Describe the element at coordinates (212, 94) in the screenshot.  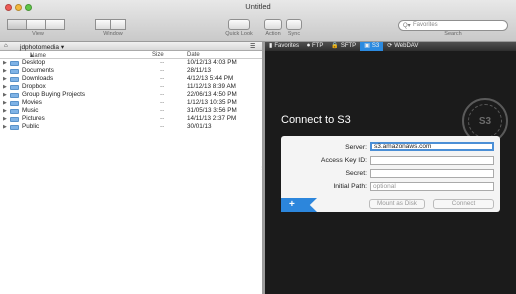
I see `item-date: 22/06/13 4:50 PM` at that location.